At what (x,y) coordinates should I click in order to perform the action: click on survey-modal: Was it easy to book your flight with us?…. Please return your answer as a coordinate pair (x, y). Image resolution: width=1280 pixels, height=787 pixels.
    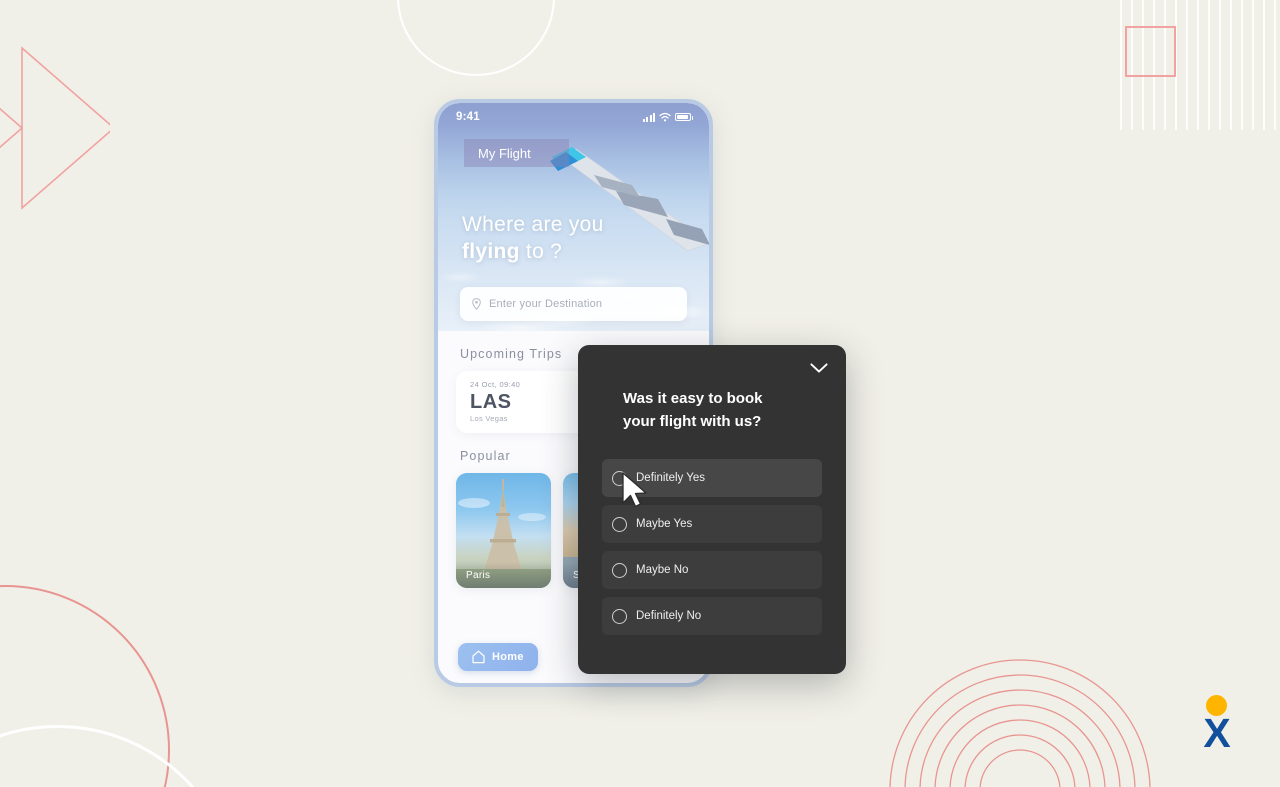
    Looking at the image, I should click on (712, 509).